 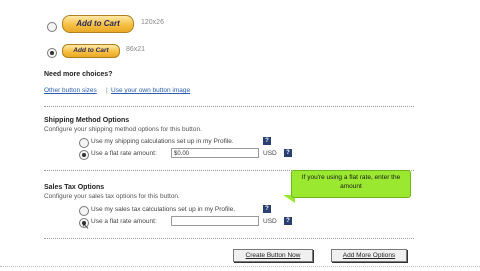 I want to click on small-button-radio, so click(x=52, y=53).